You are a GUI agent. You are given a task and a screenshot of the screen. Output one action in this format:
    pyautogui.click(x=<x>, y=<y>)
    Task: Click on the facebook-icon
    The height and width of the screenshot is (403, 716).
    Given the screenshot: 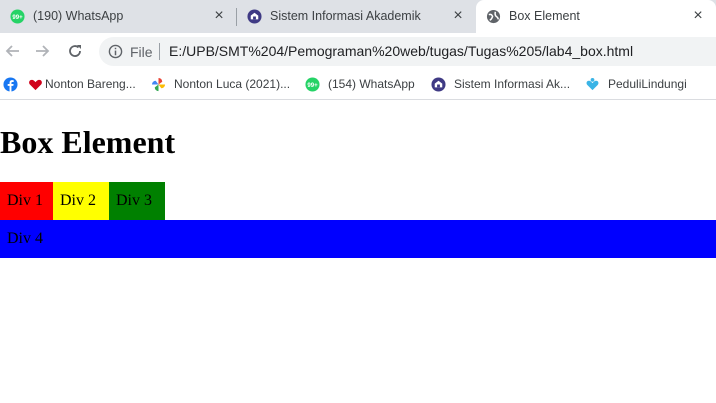 What is the action you would take?
    pyautogui.click(x=10, y=84)
    